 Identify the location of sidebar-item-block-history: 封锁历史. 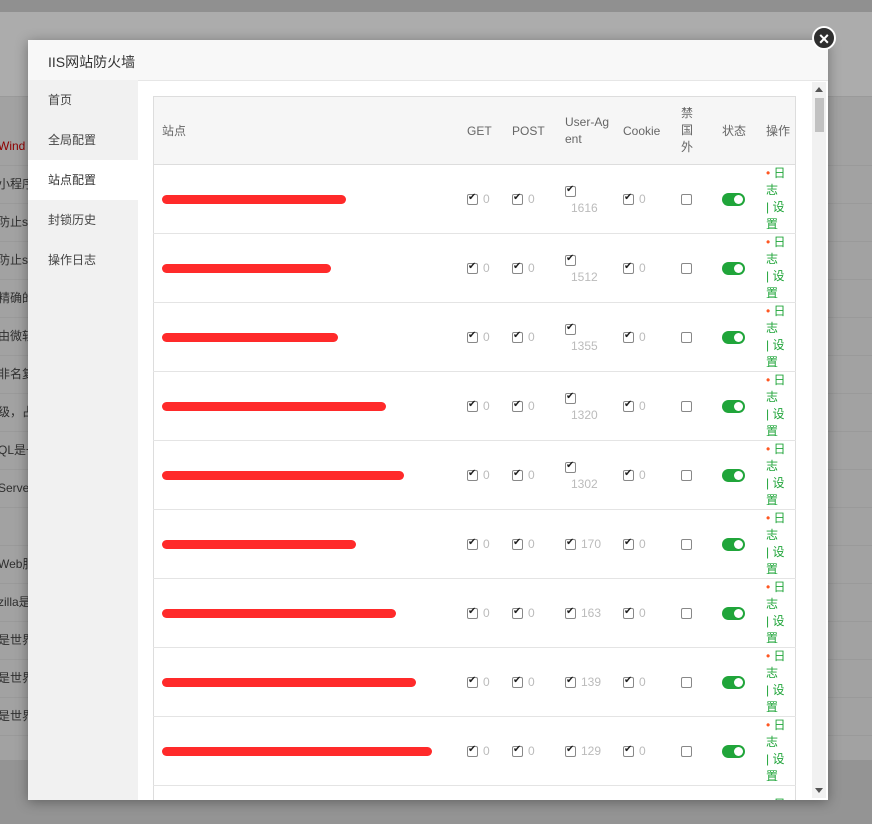
(83, 220).